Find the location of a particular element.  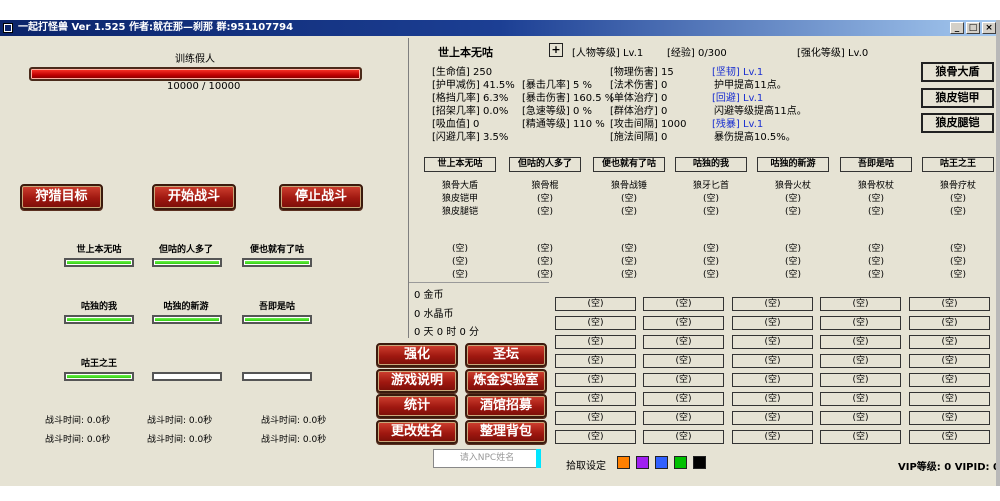

pickup-color-green is located at coordinates (680, 462).